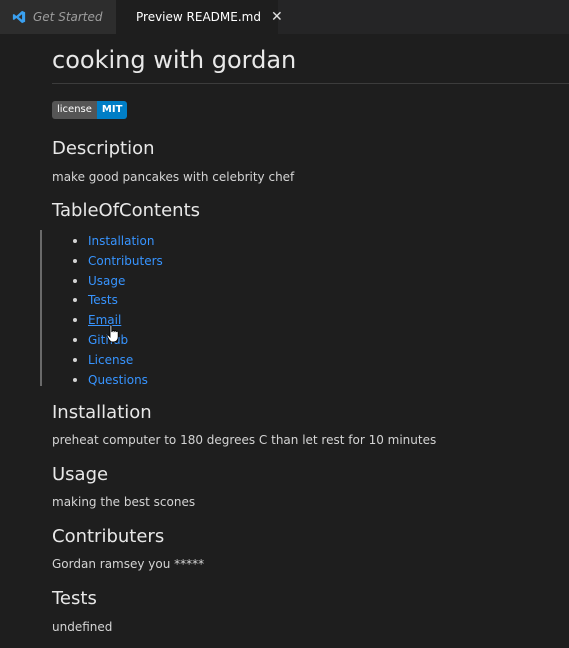  I want to click on description-heading: Description, so click(103, 148).